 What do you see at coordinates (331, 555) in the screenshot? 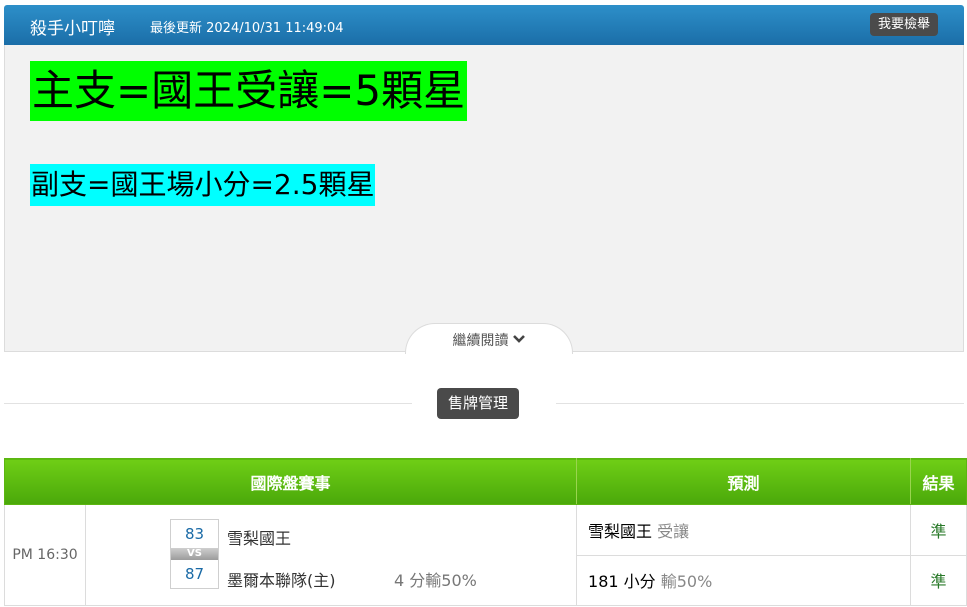
I see `match-info: 83 VS 87 雪梨國王 墨爾本聯隊(主) 4 分輸50%` at bounding box center [331, 555].